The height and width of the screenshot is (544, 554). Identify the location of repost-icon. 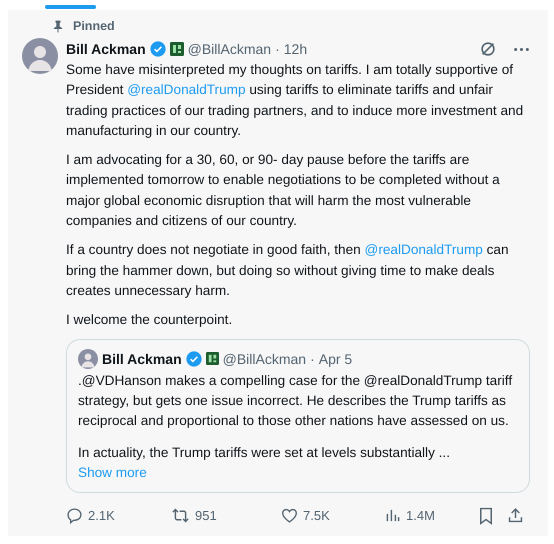
(180, 515).